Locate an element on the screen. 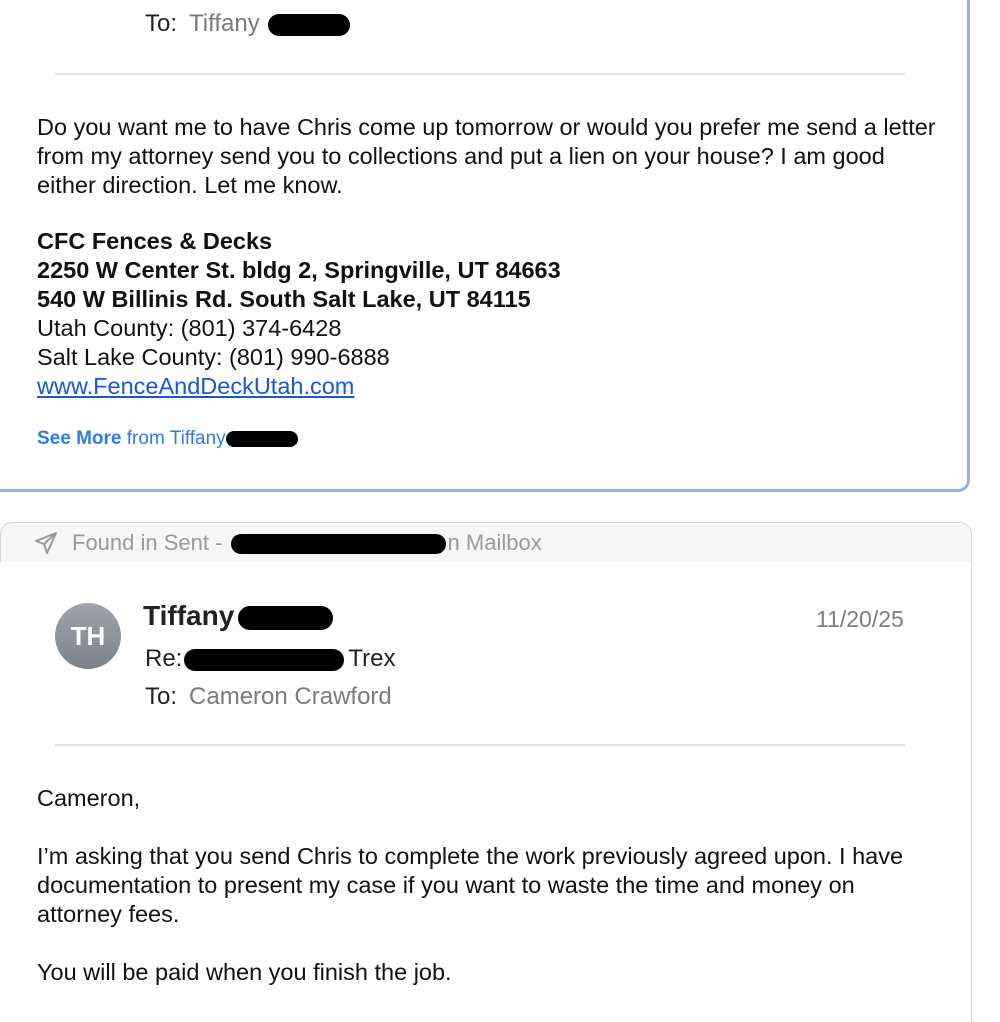 The image size is (1000, 1022). recipient-name: Cameron Crawford is located at coordinates (290, 696).